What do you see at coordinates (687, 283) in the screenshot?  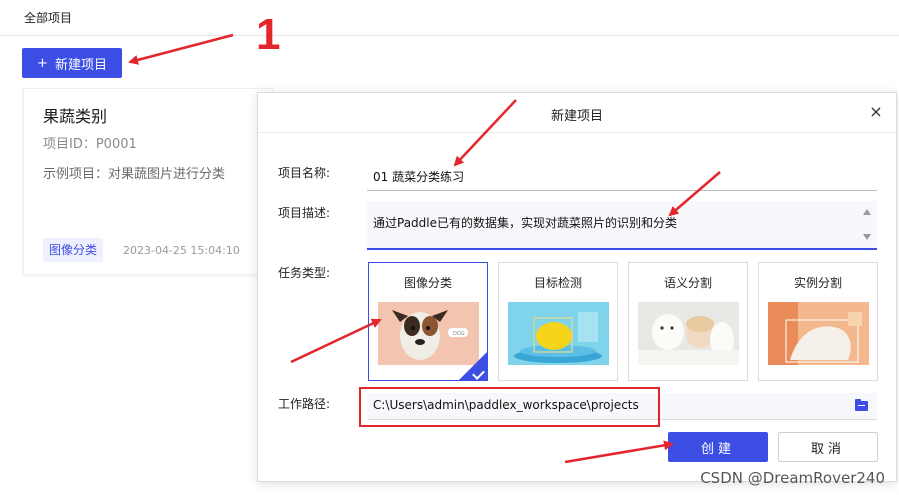 I see `task-option-label: 语义分割` at bounding box center [687, 283].